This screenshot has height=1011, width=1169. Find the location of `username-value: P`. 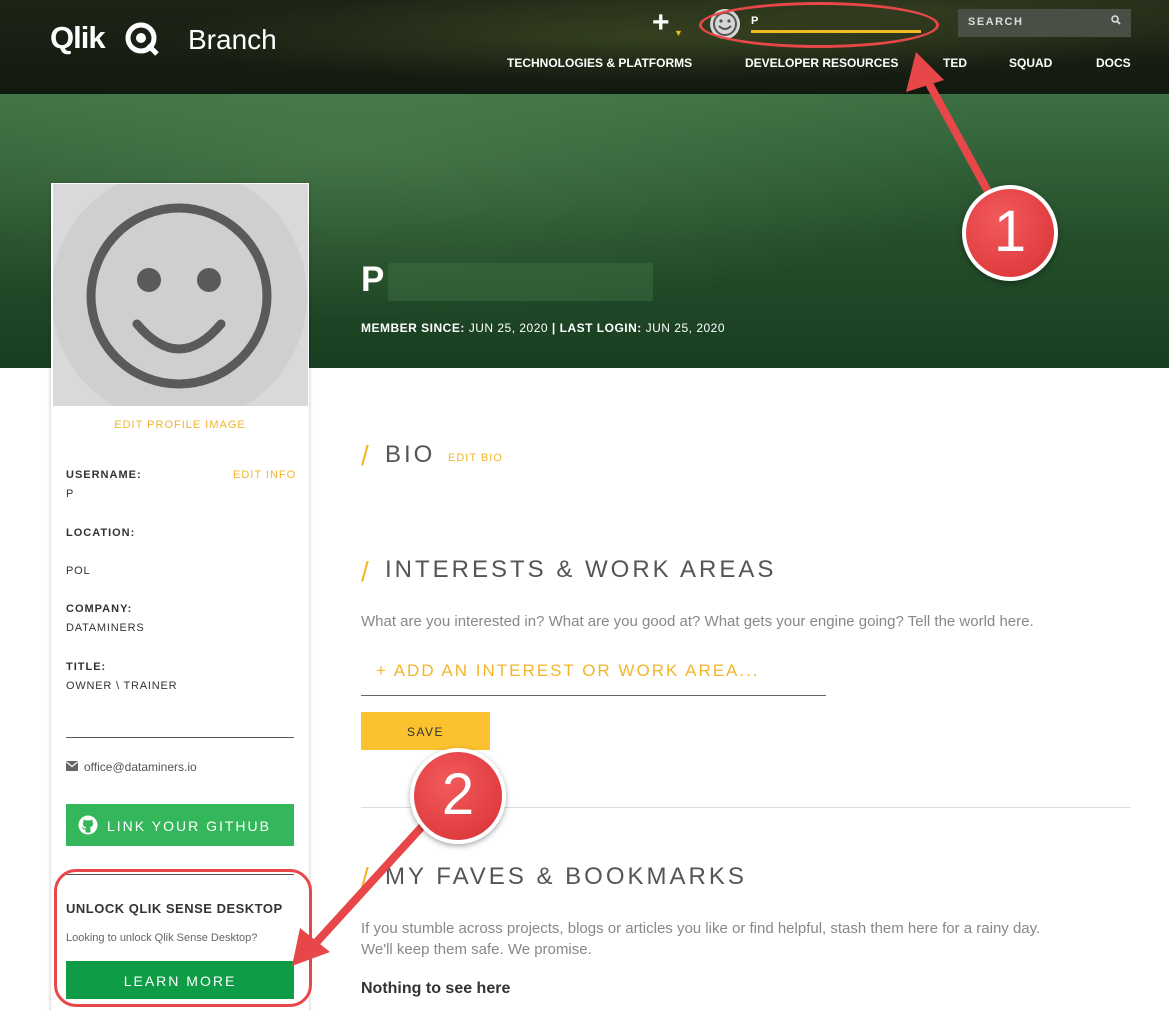

username-value: P is located at coordinates (70, 494).